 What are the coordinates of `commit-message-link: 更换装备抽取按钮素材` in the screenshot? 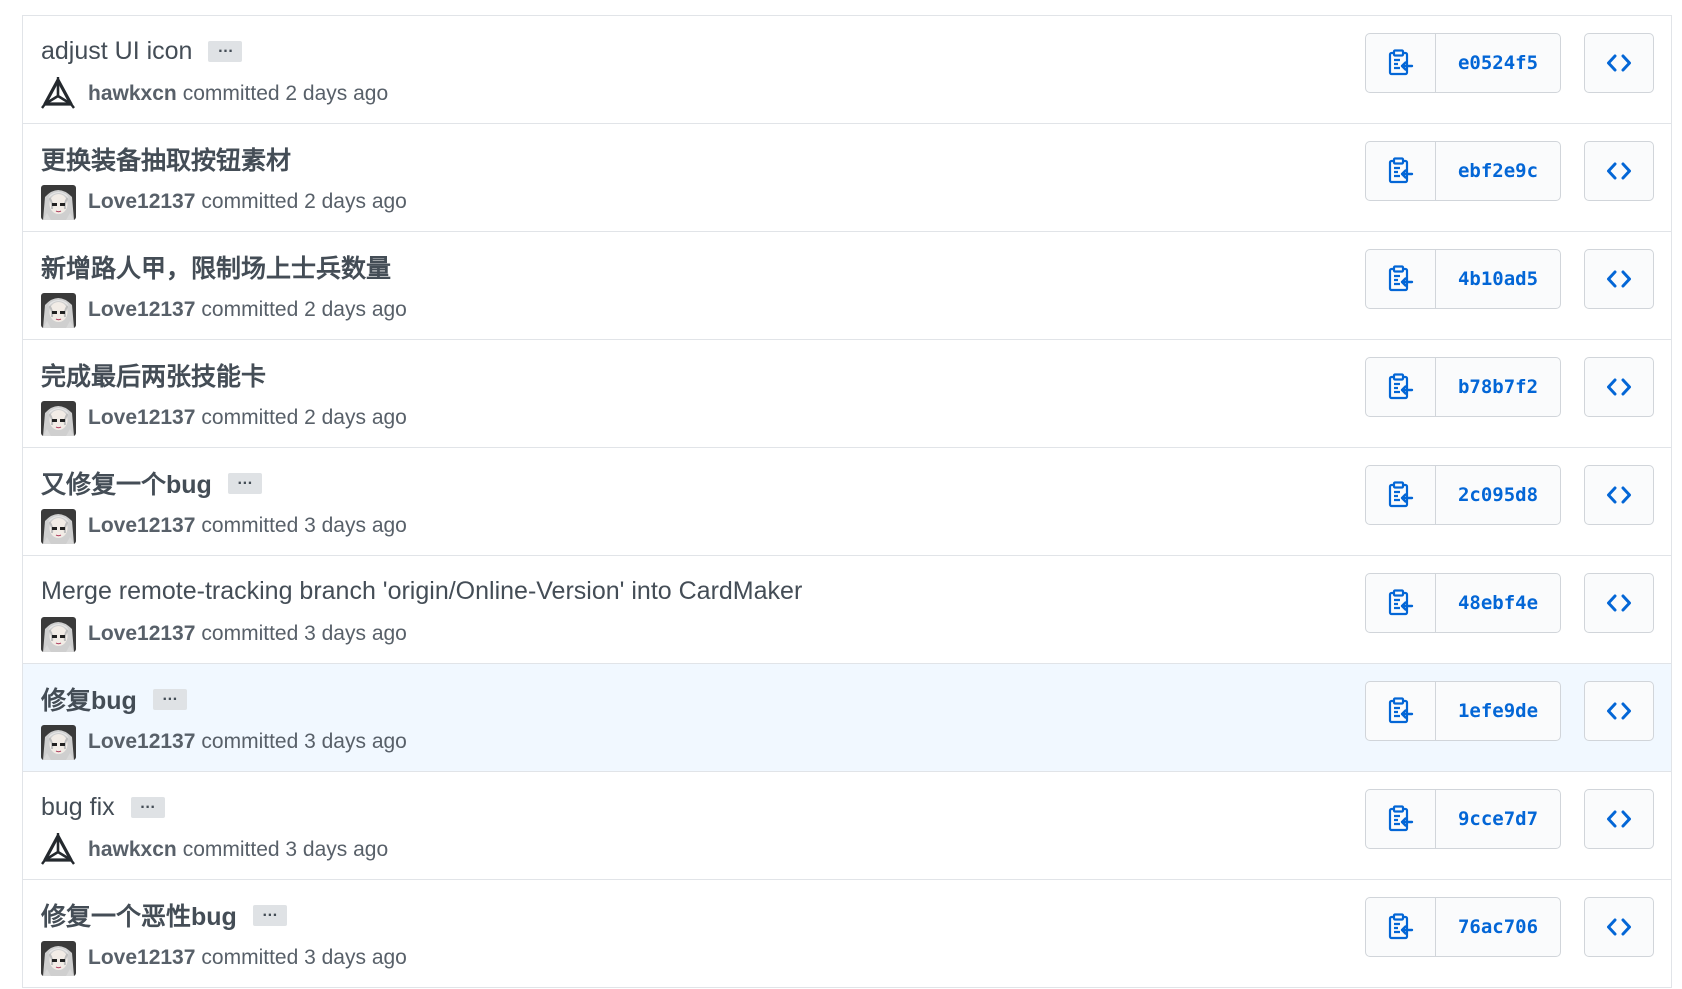 It's located at (166, 159).